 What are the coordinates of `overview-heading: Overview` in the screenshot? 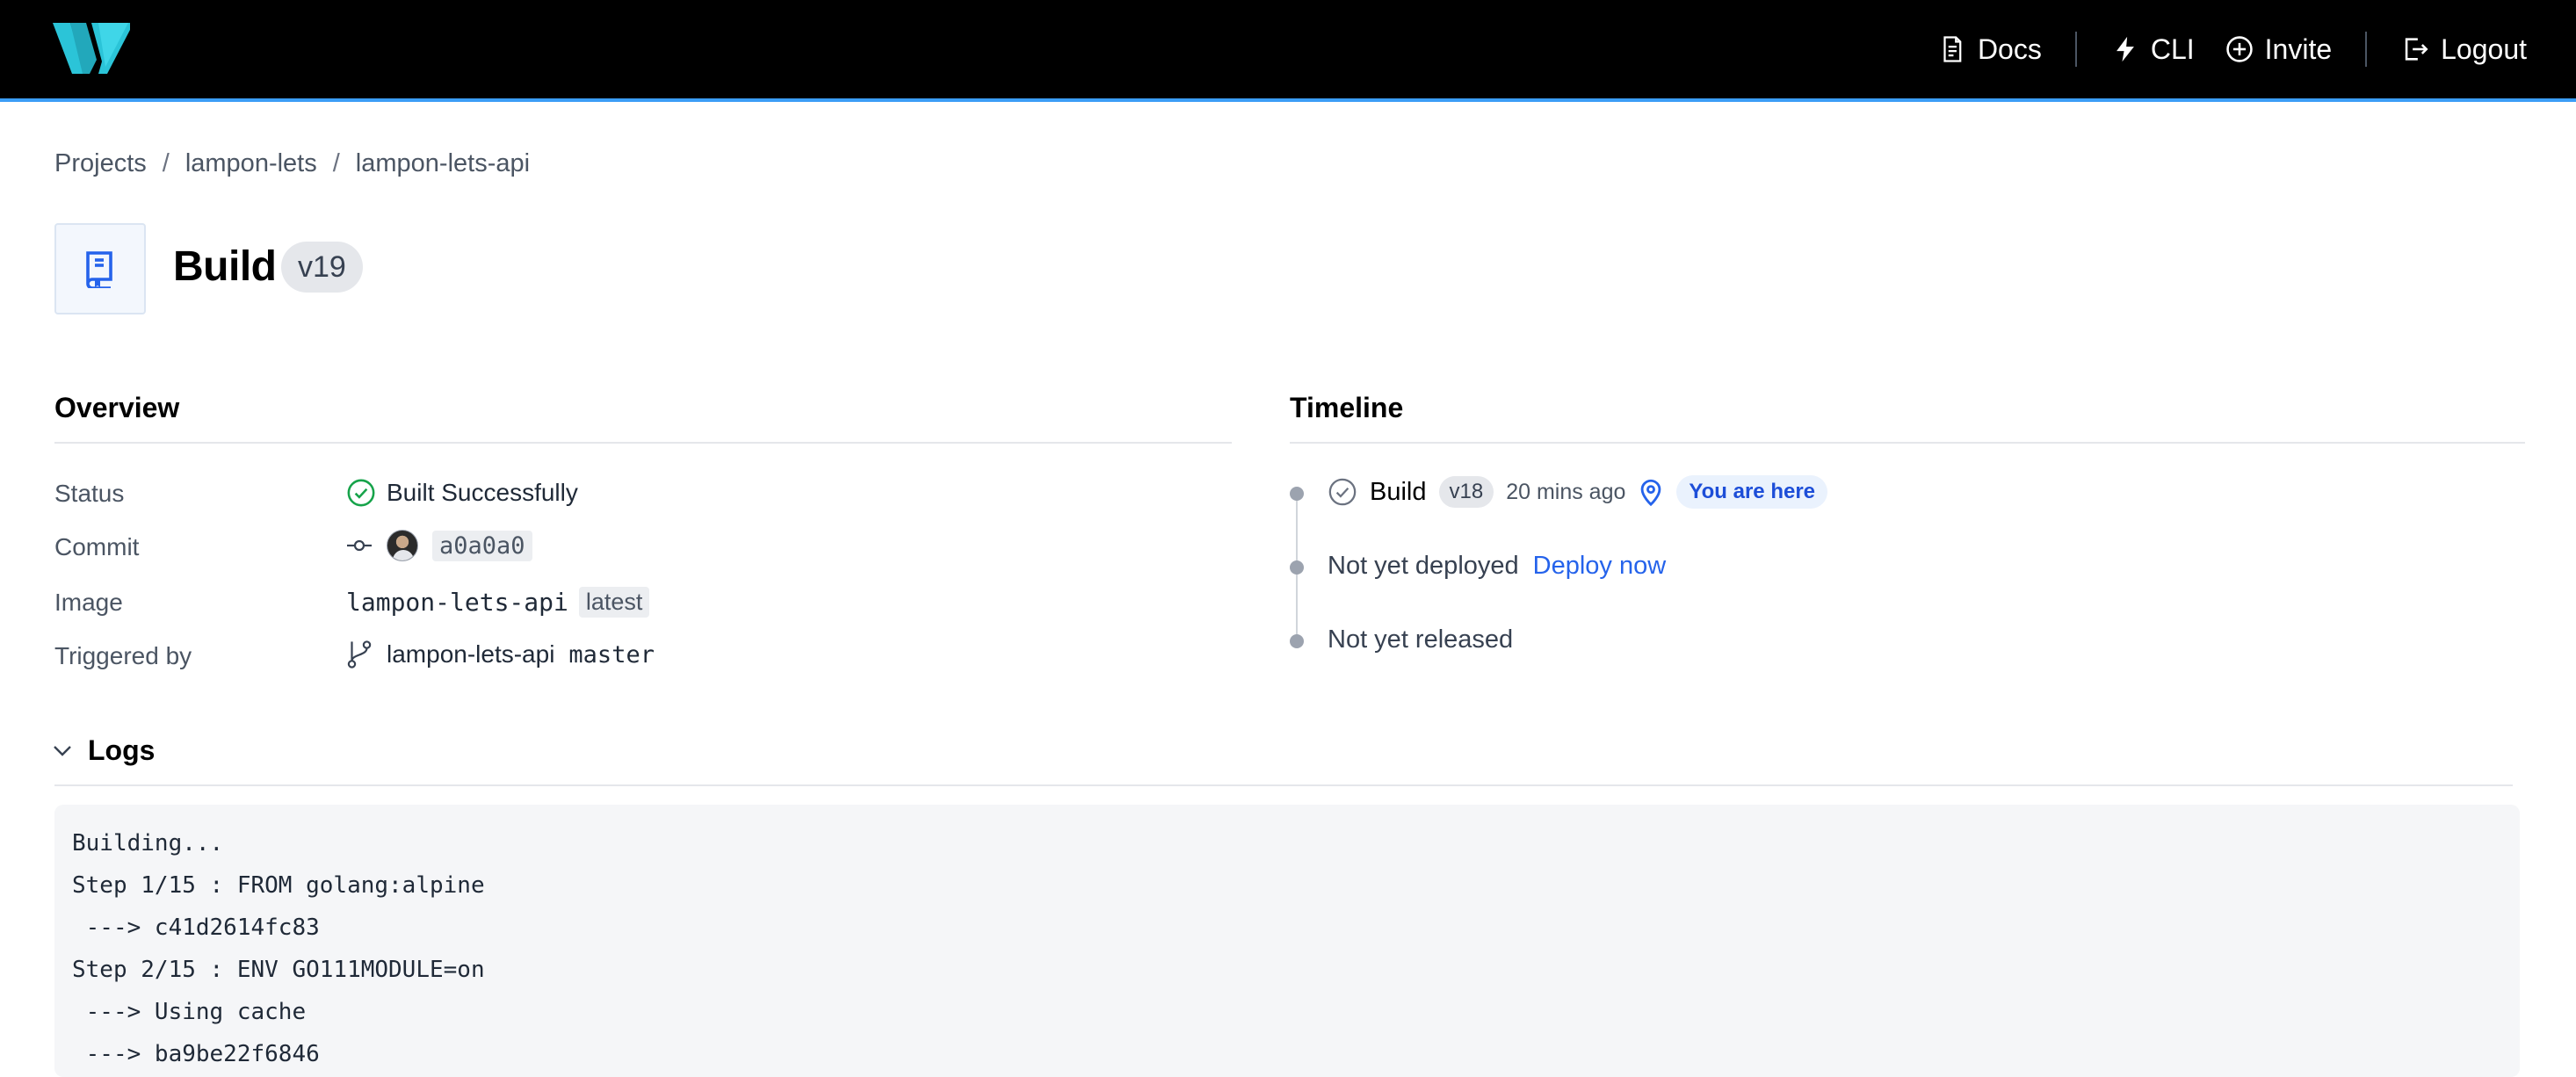 It's located at (117, 407).